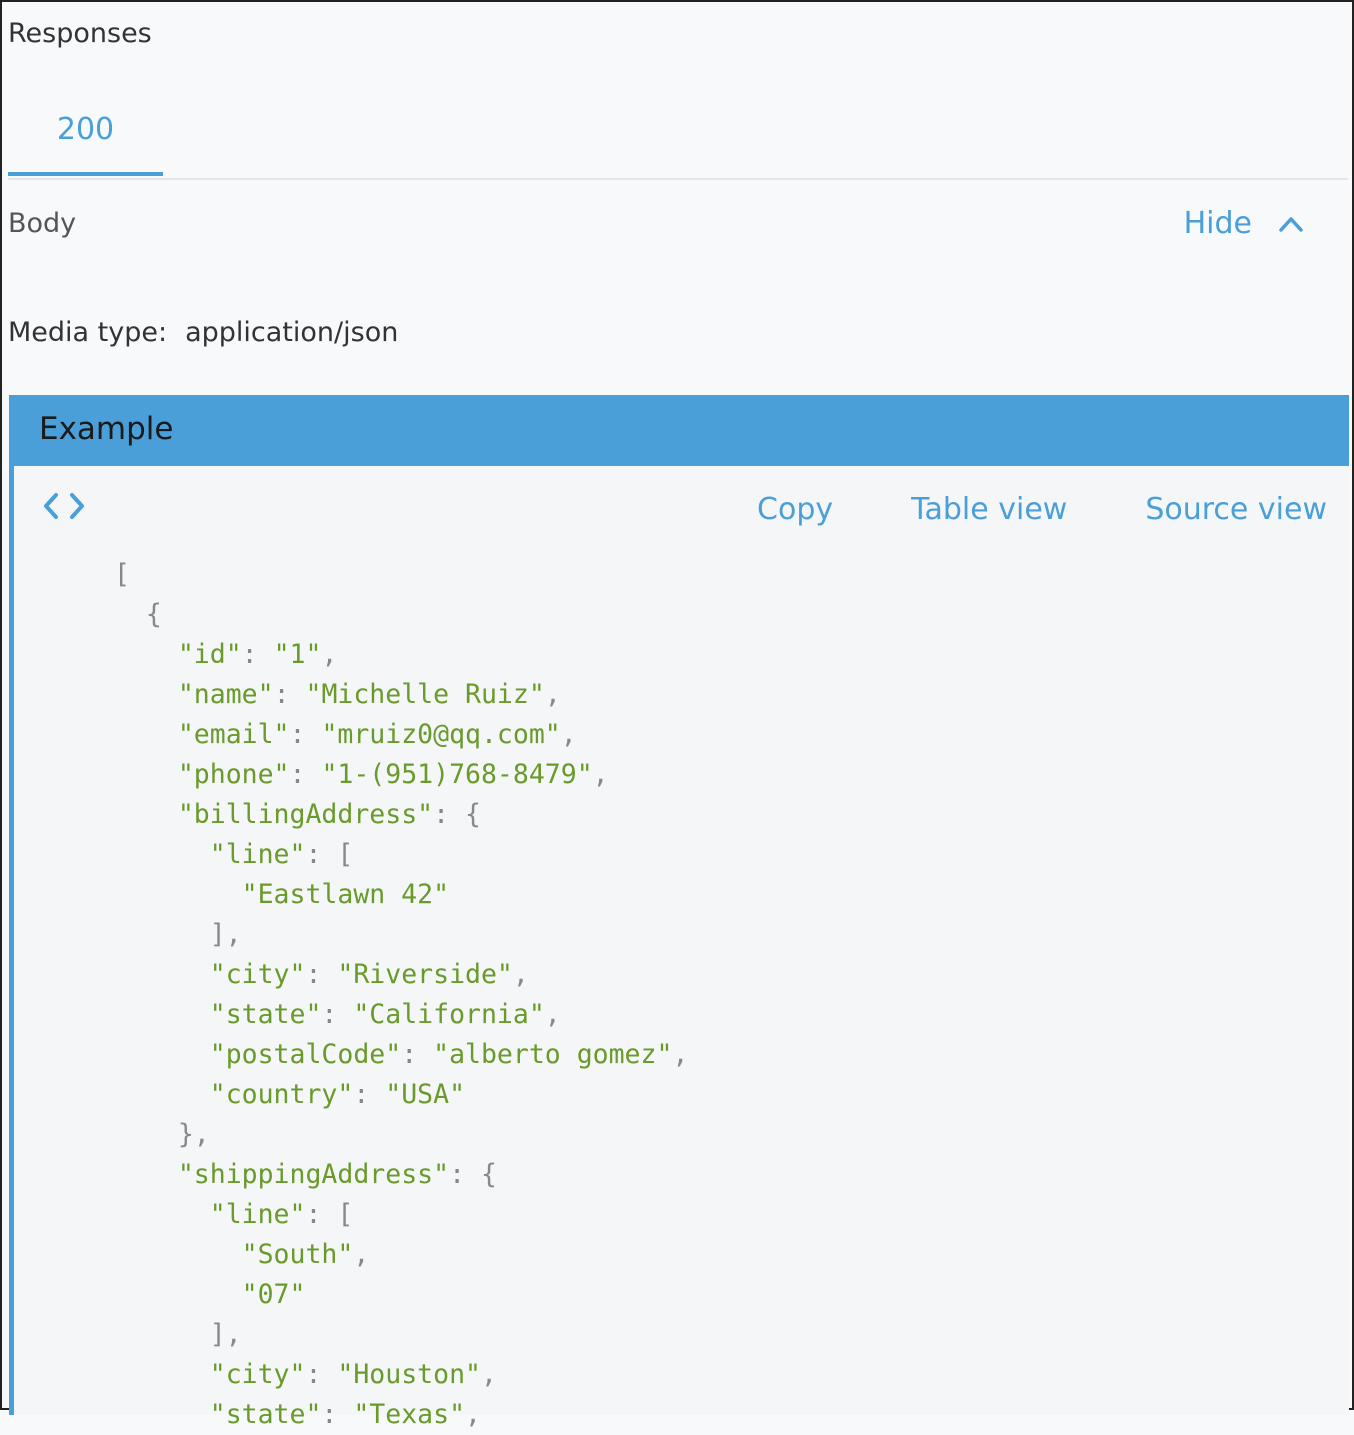 The height and width of the screenshot is (1435, 1354). I want to click on media-type-label: Media type:, so click(88, 332).